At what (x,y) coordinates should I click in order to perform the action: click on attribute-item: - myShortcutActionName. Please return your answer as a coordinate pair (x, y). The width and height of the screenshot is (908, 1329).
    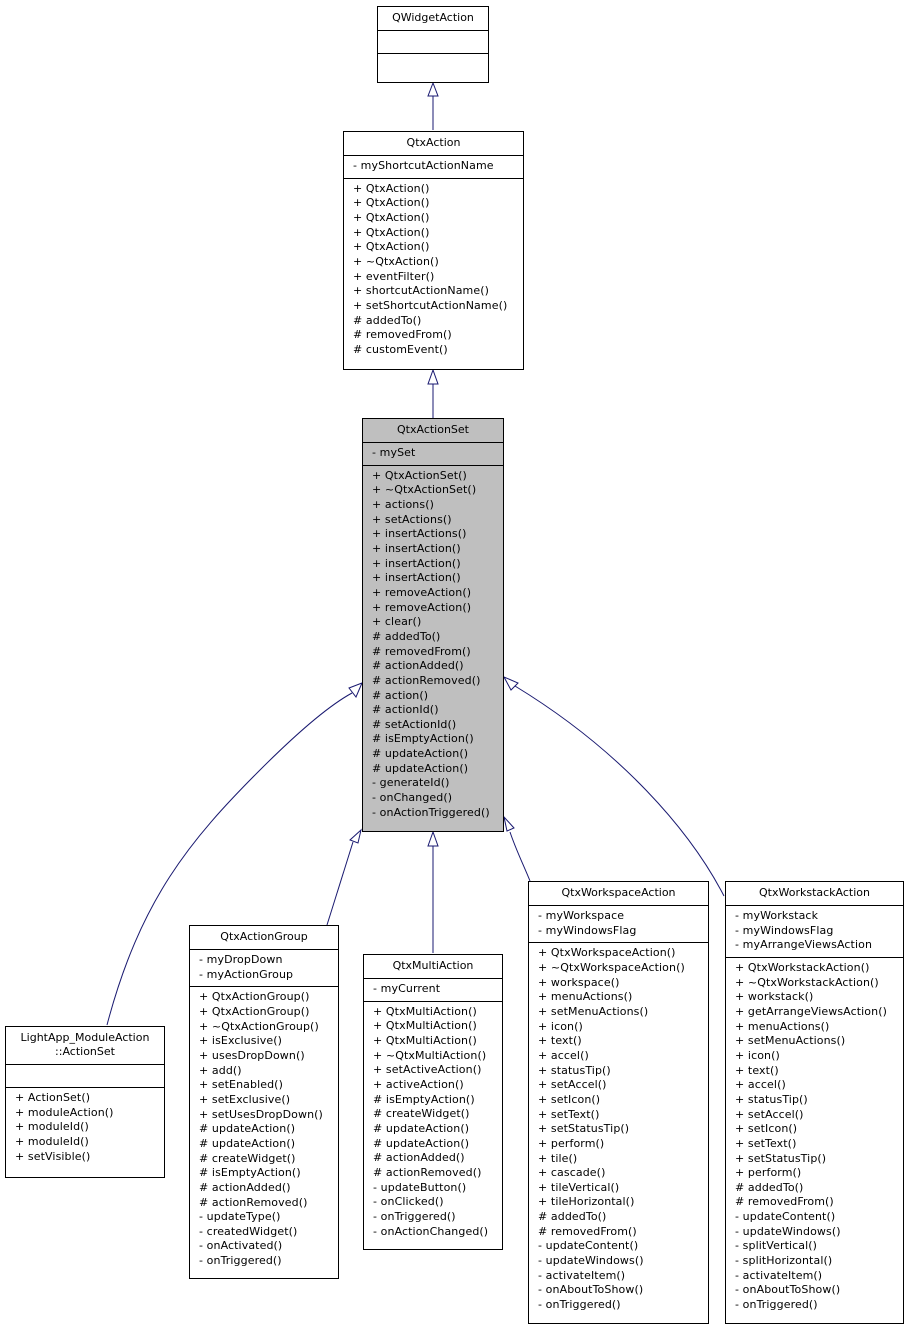
    Looking at the image, I should click on (423, 165).